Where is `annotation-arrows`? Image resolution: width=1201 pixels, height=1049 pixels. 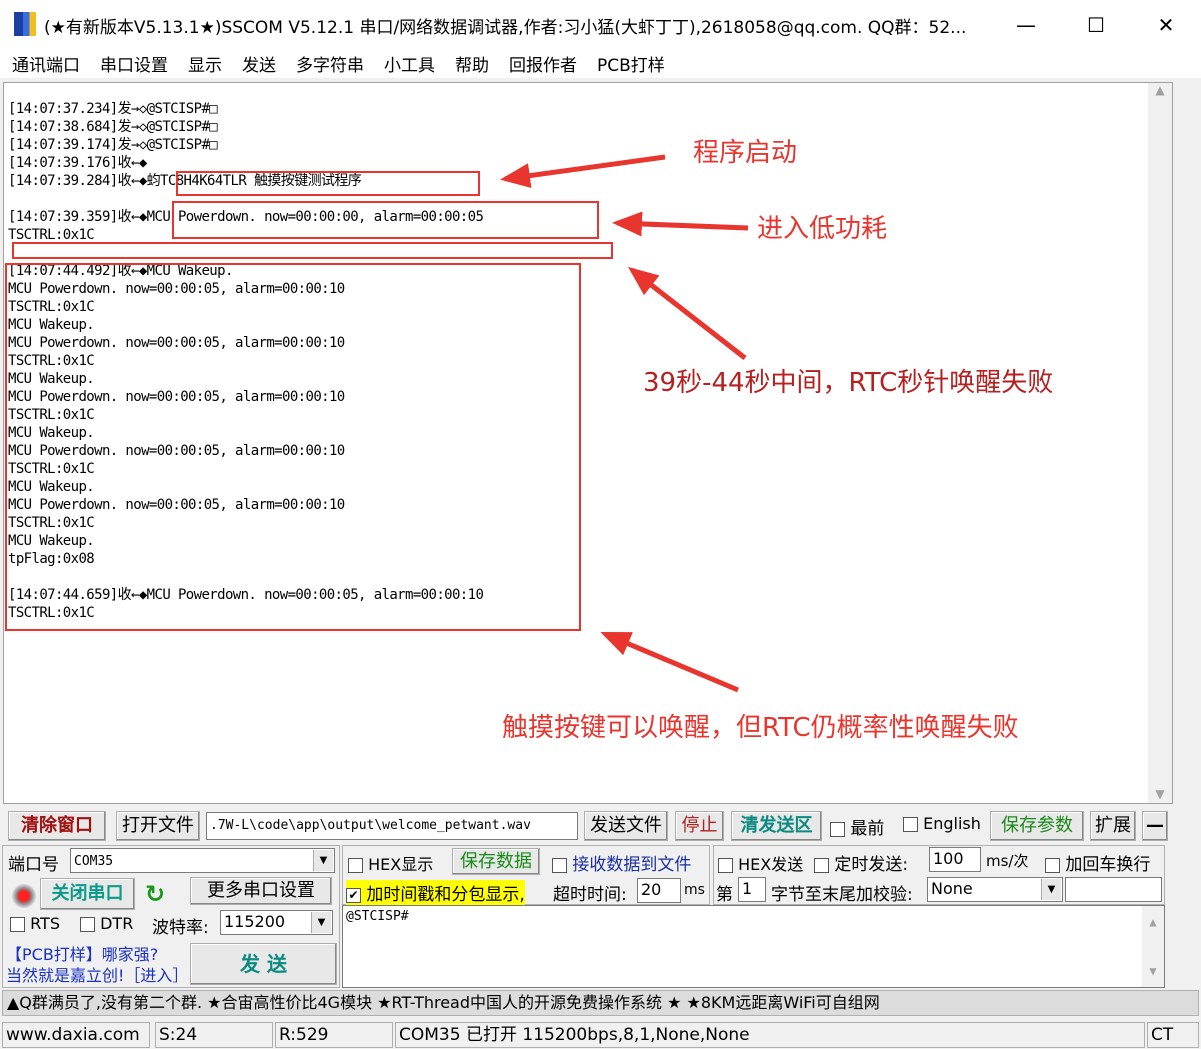 annotation-arrows is located at coordinates (624, 423).